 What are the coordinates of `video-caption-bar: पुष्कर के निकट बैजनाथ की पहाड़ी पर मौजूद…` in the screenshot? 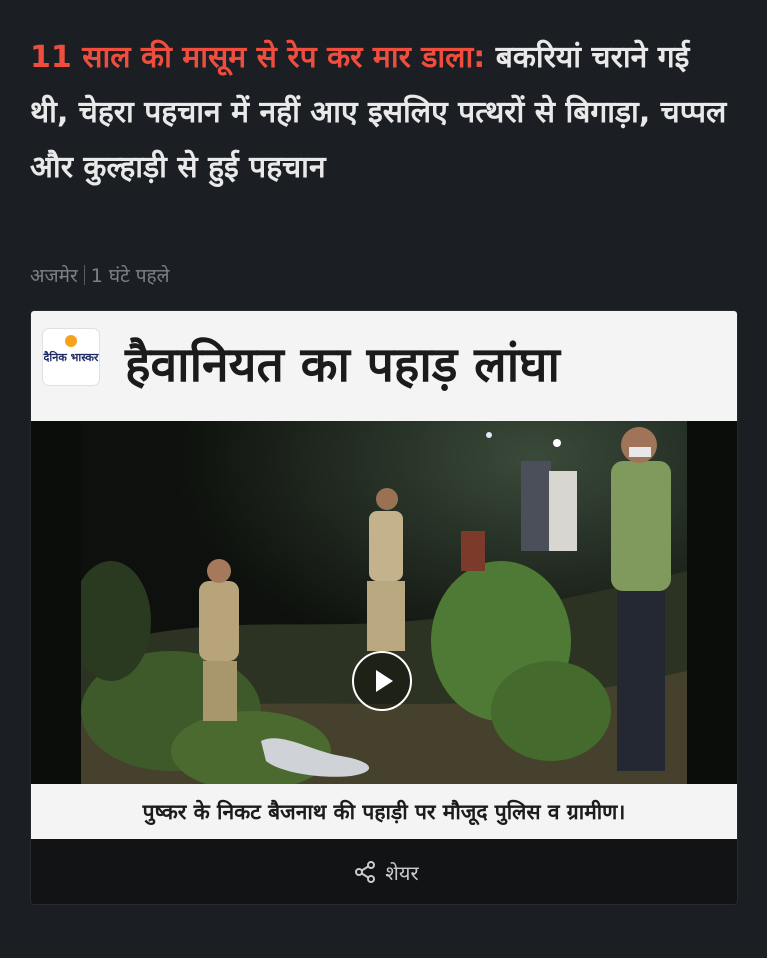 It's located at (384, 811).